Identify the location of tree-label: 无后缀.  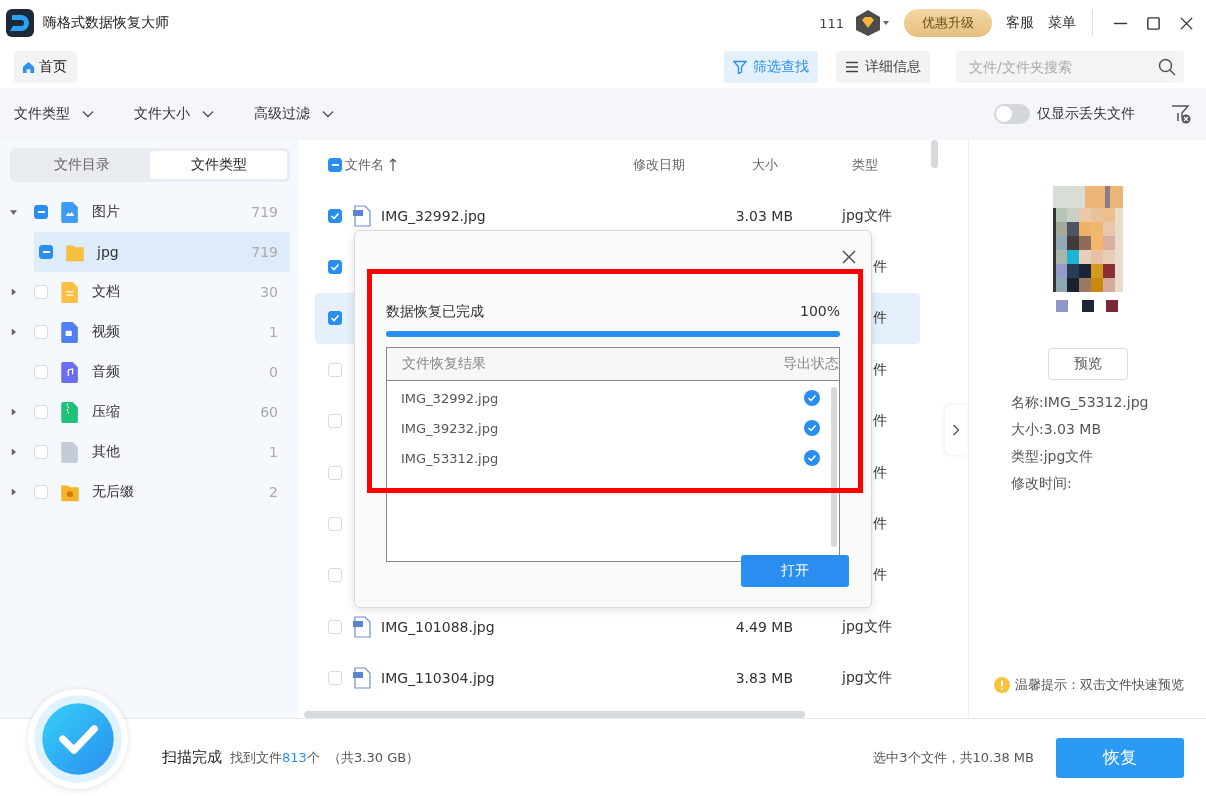
(113, 492).